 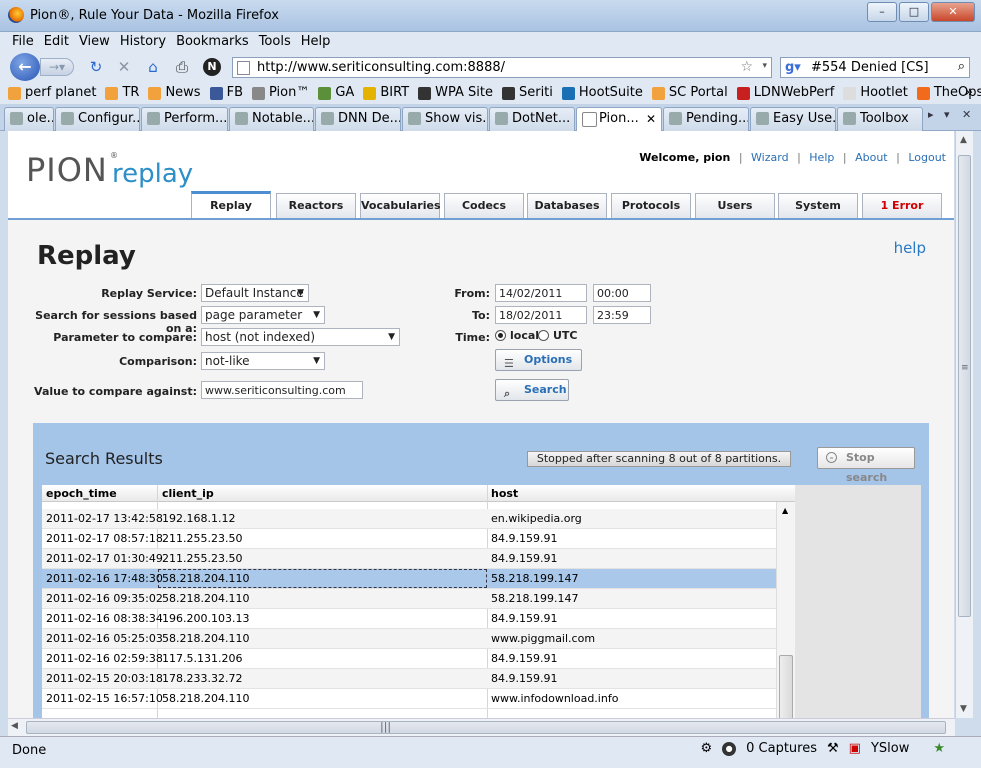 What do you see at coordinates (174, 93) in the screenshot?
I see `bookmark-item: News` at bounding box center [174, 93].